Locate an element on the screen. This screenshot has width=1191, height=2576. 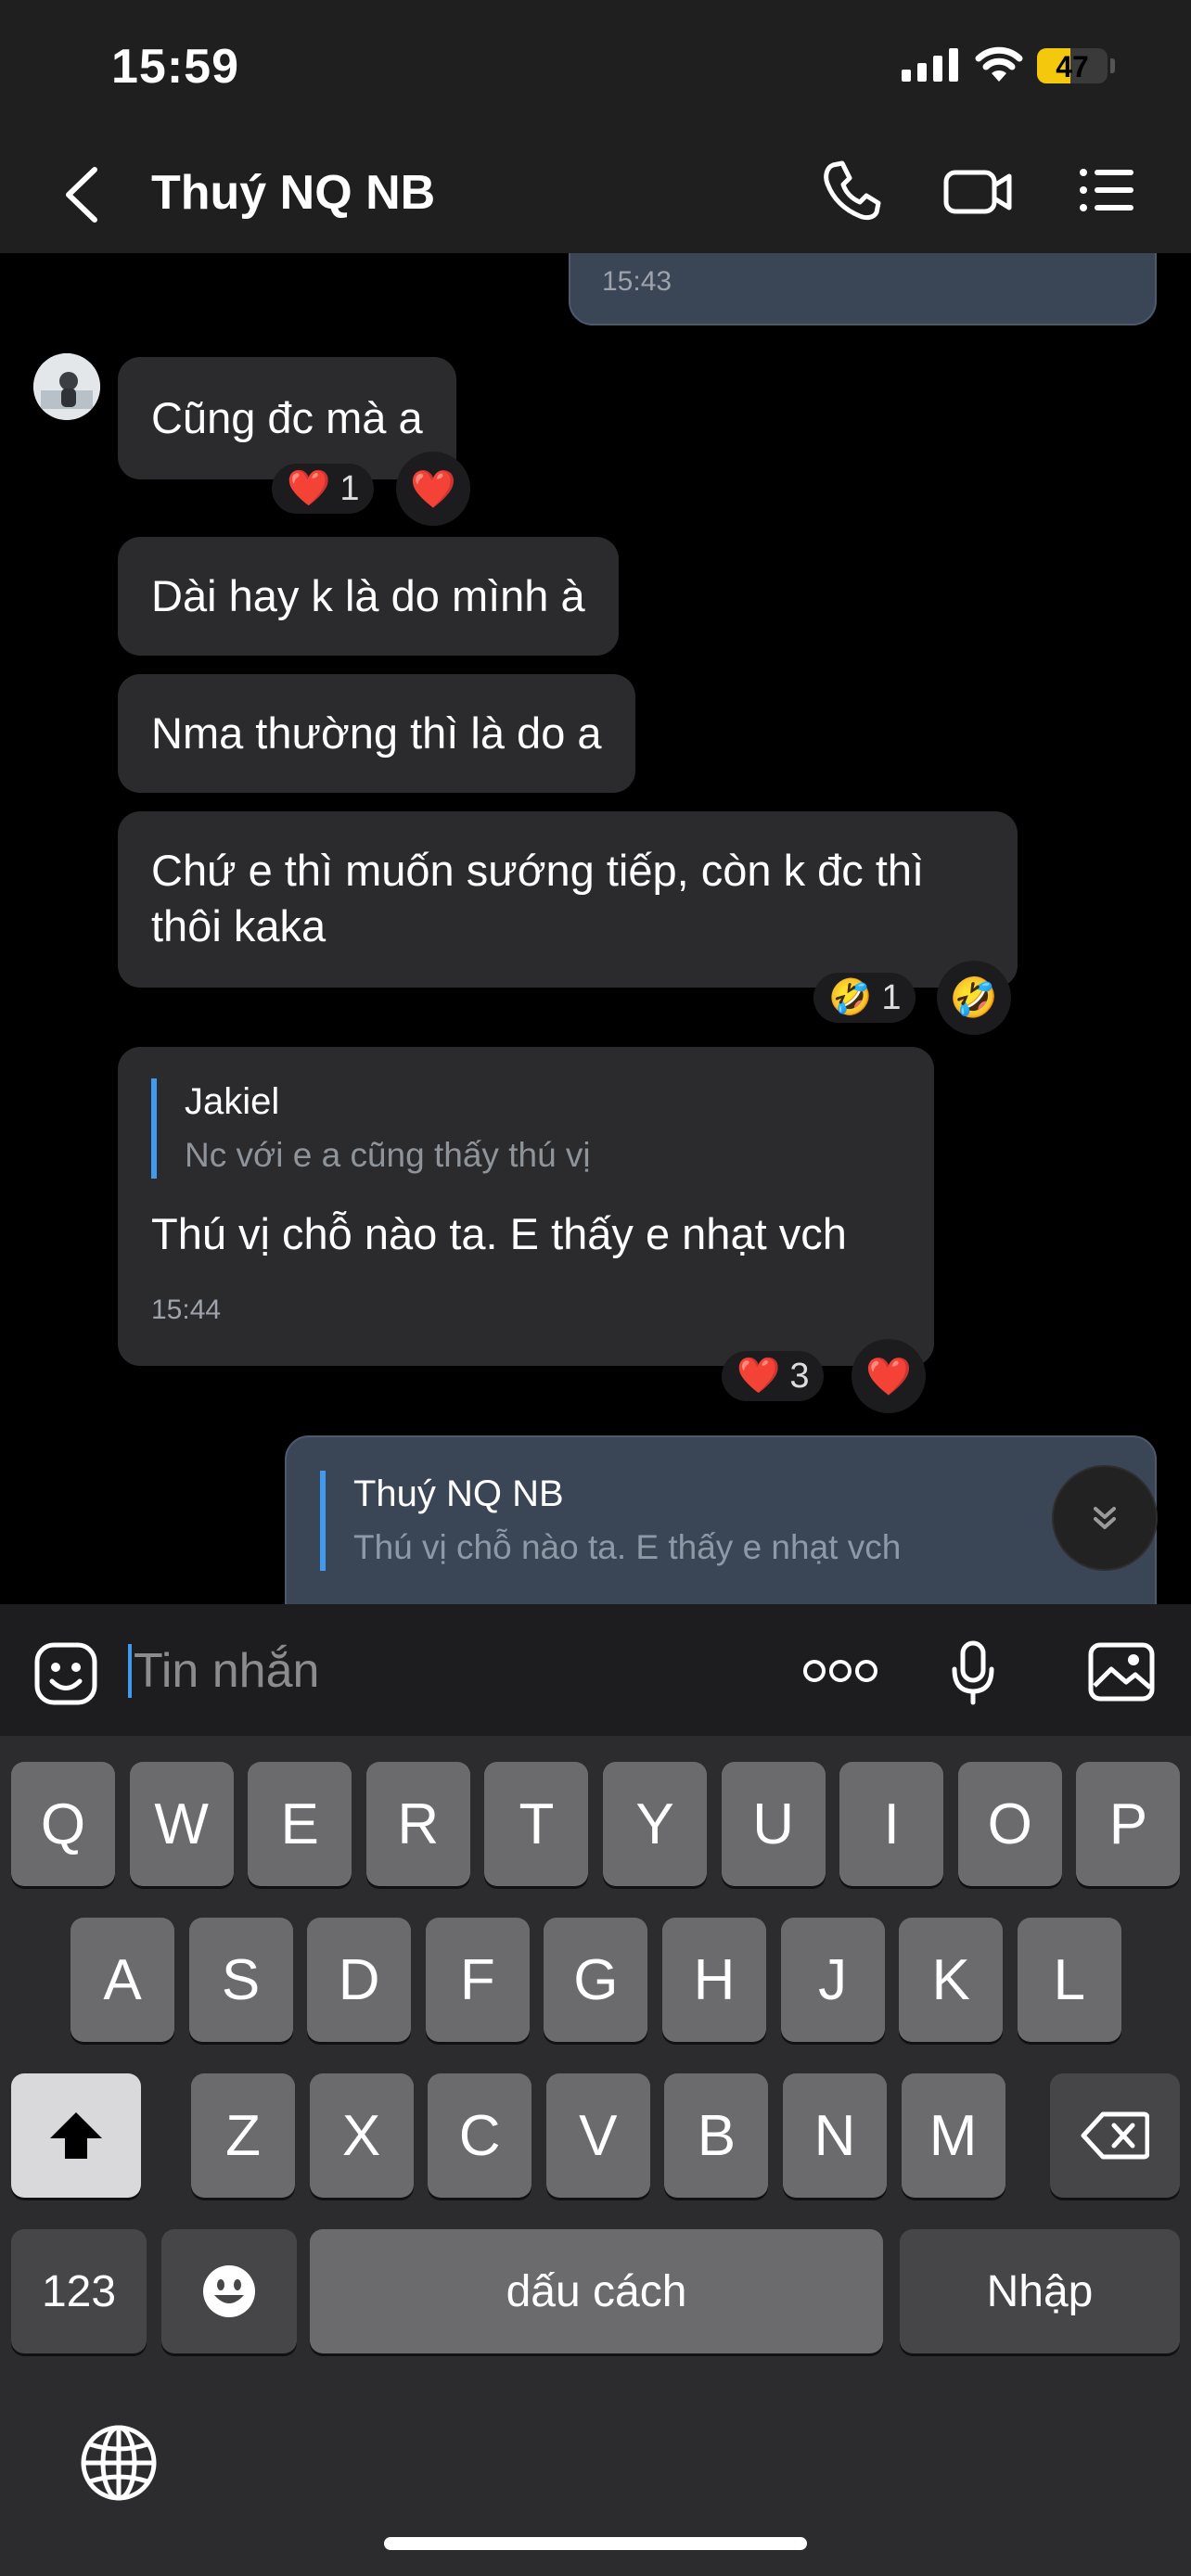
chat-title: Thuý NQ NB is located at coordinates (293, 193).